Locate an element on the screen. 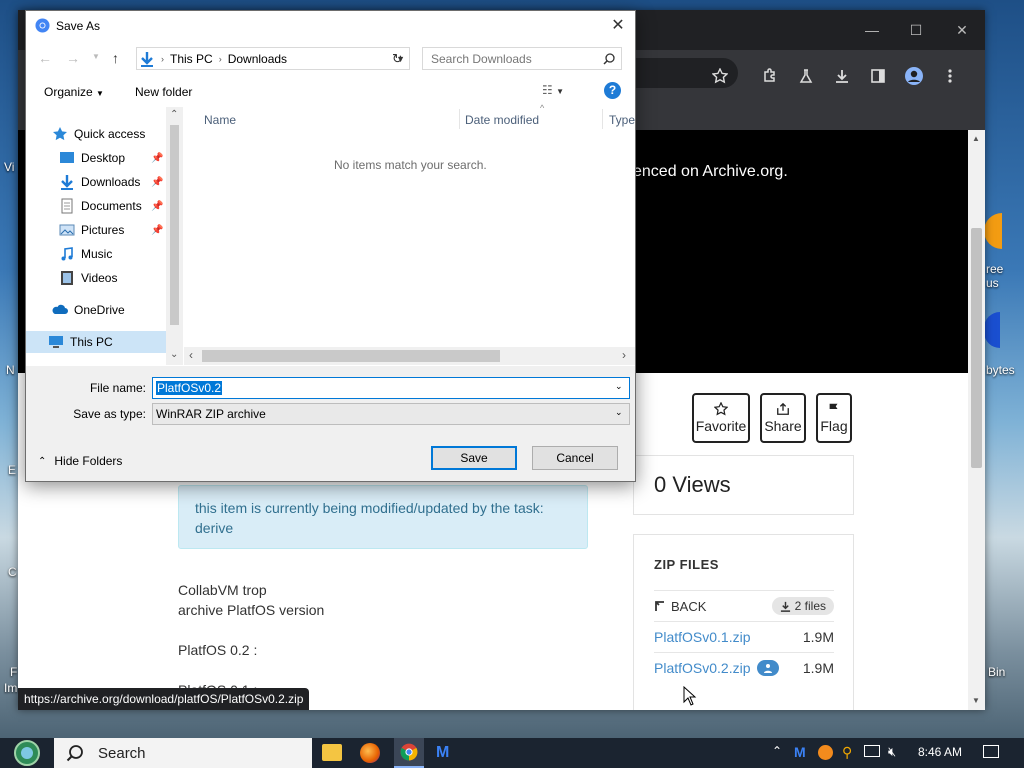  nav-music: Music is located at coordinates (85, 254).